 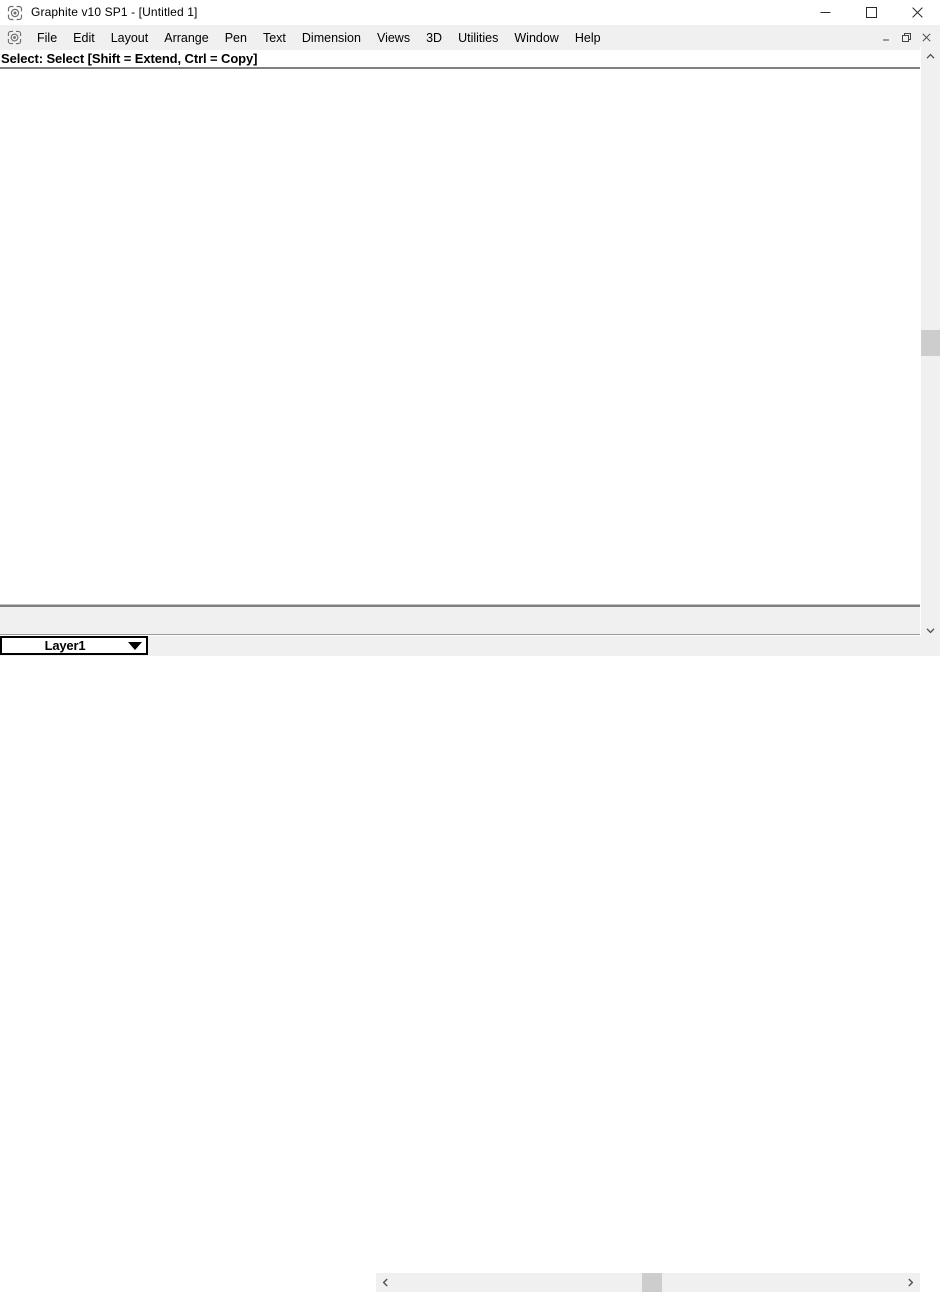 I want to click on chevron-right-icon, so click(x=911, y=1282).